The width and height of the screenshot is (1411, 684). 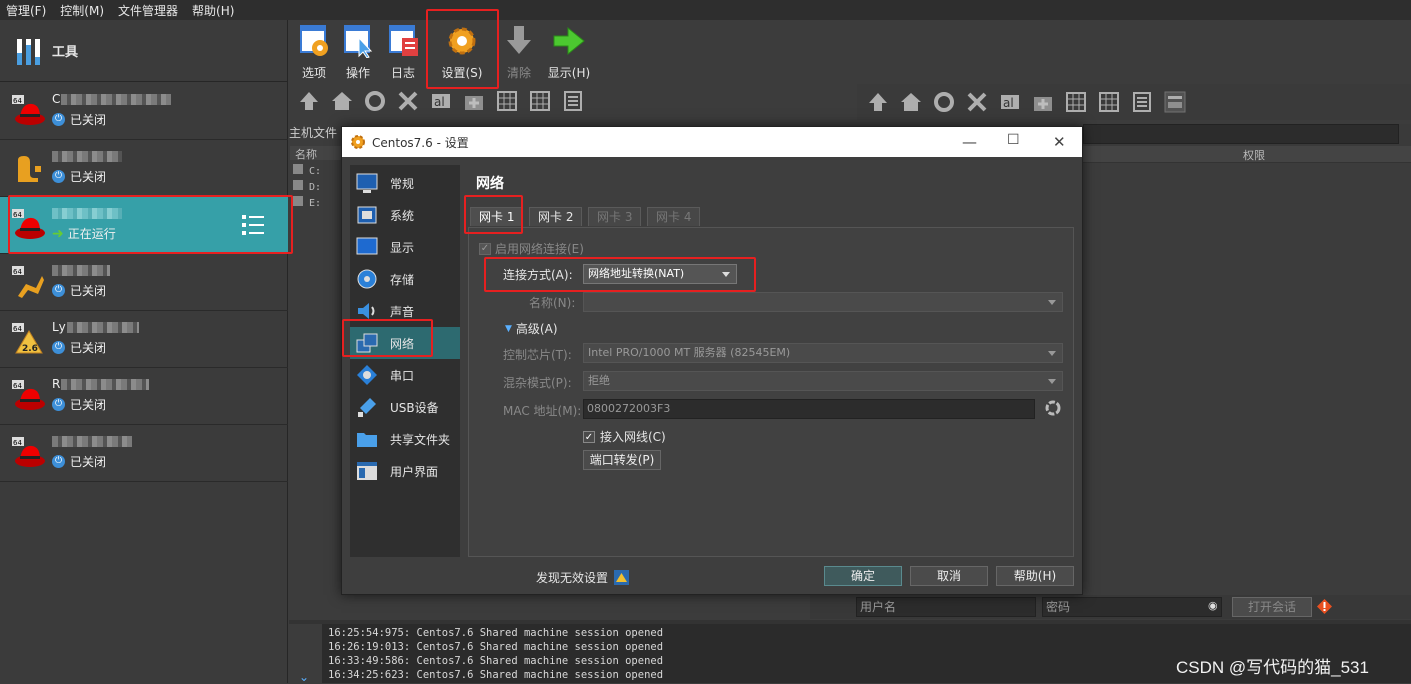 I want to click on host-path-input, so click(x=1241, y=134).